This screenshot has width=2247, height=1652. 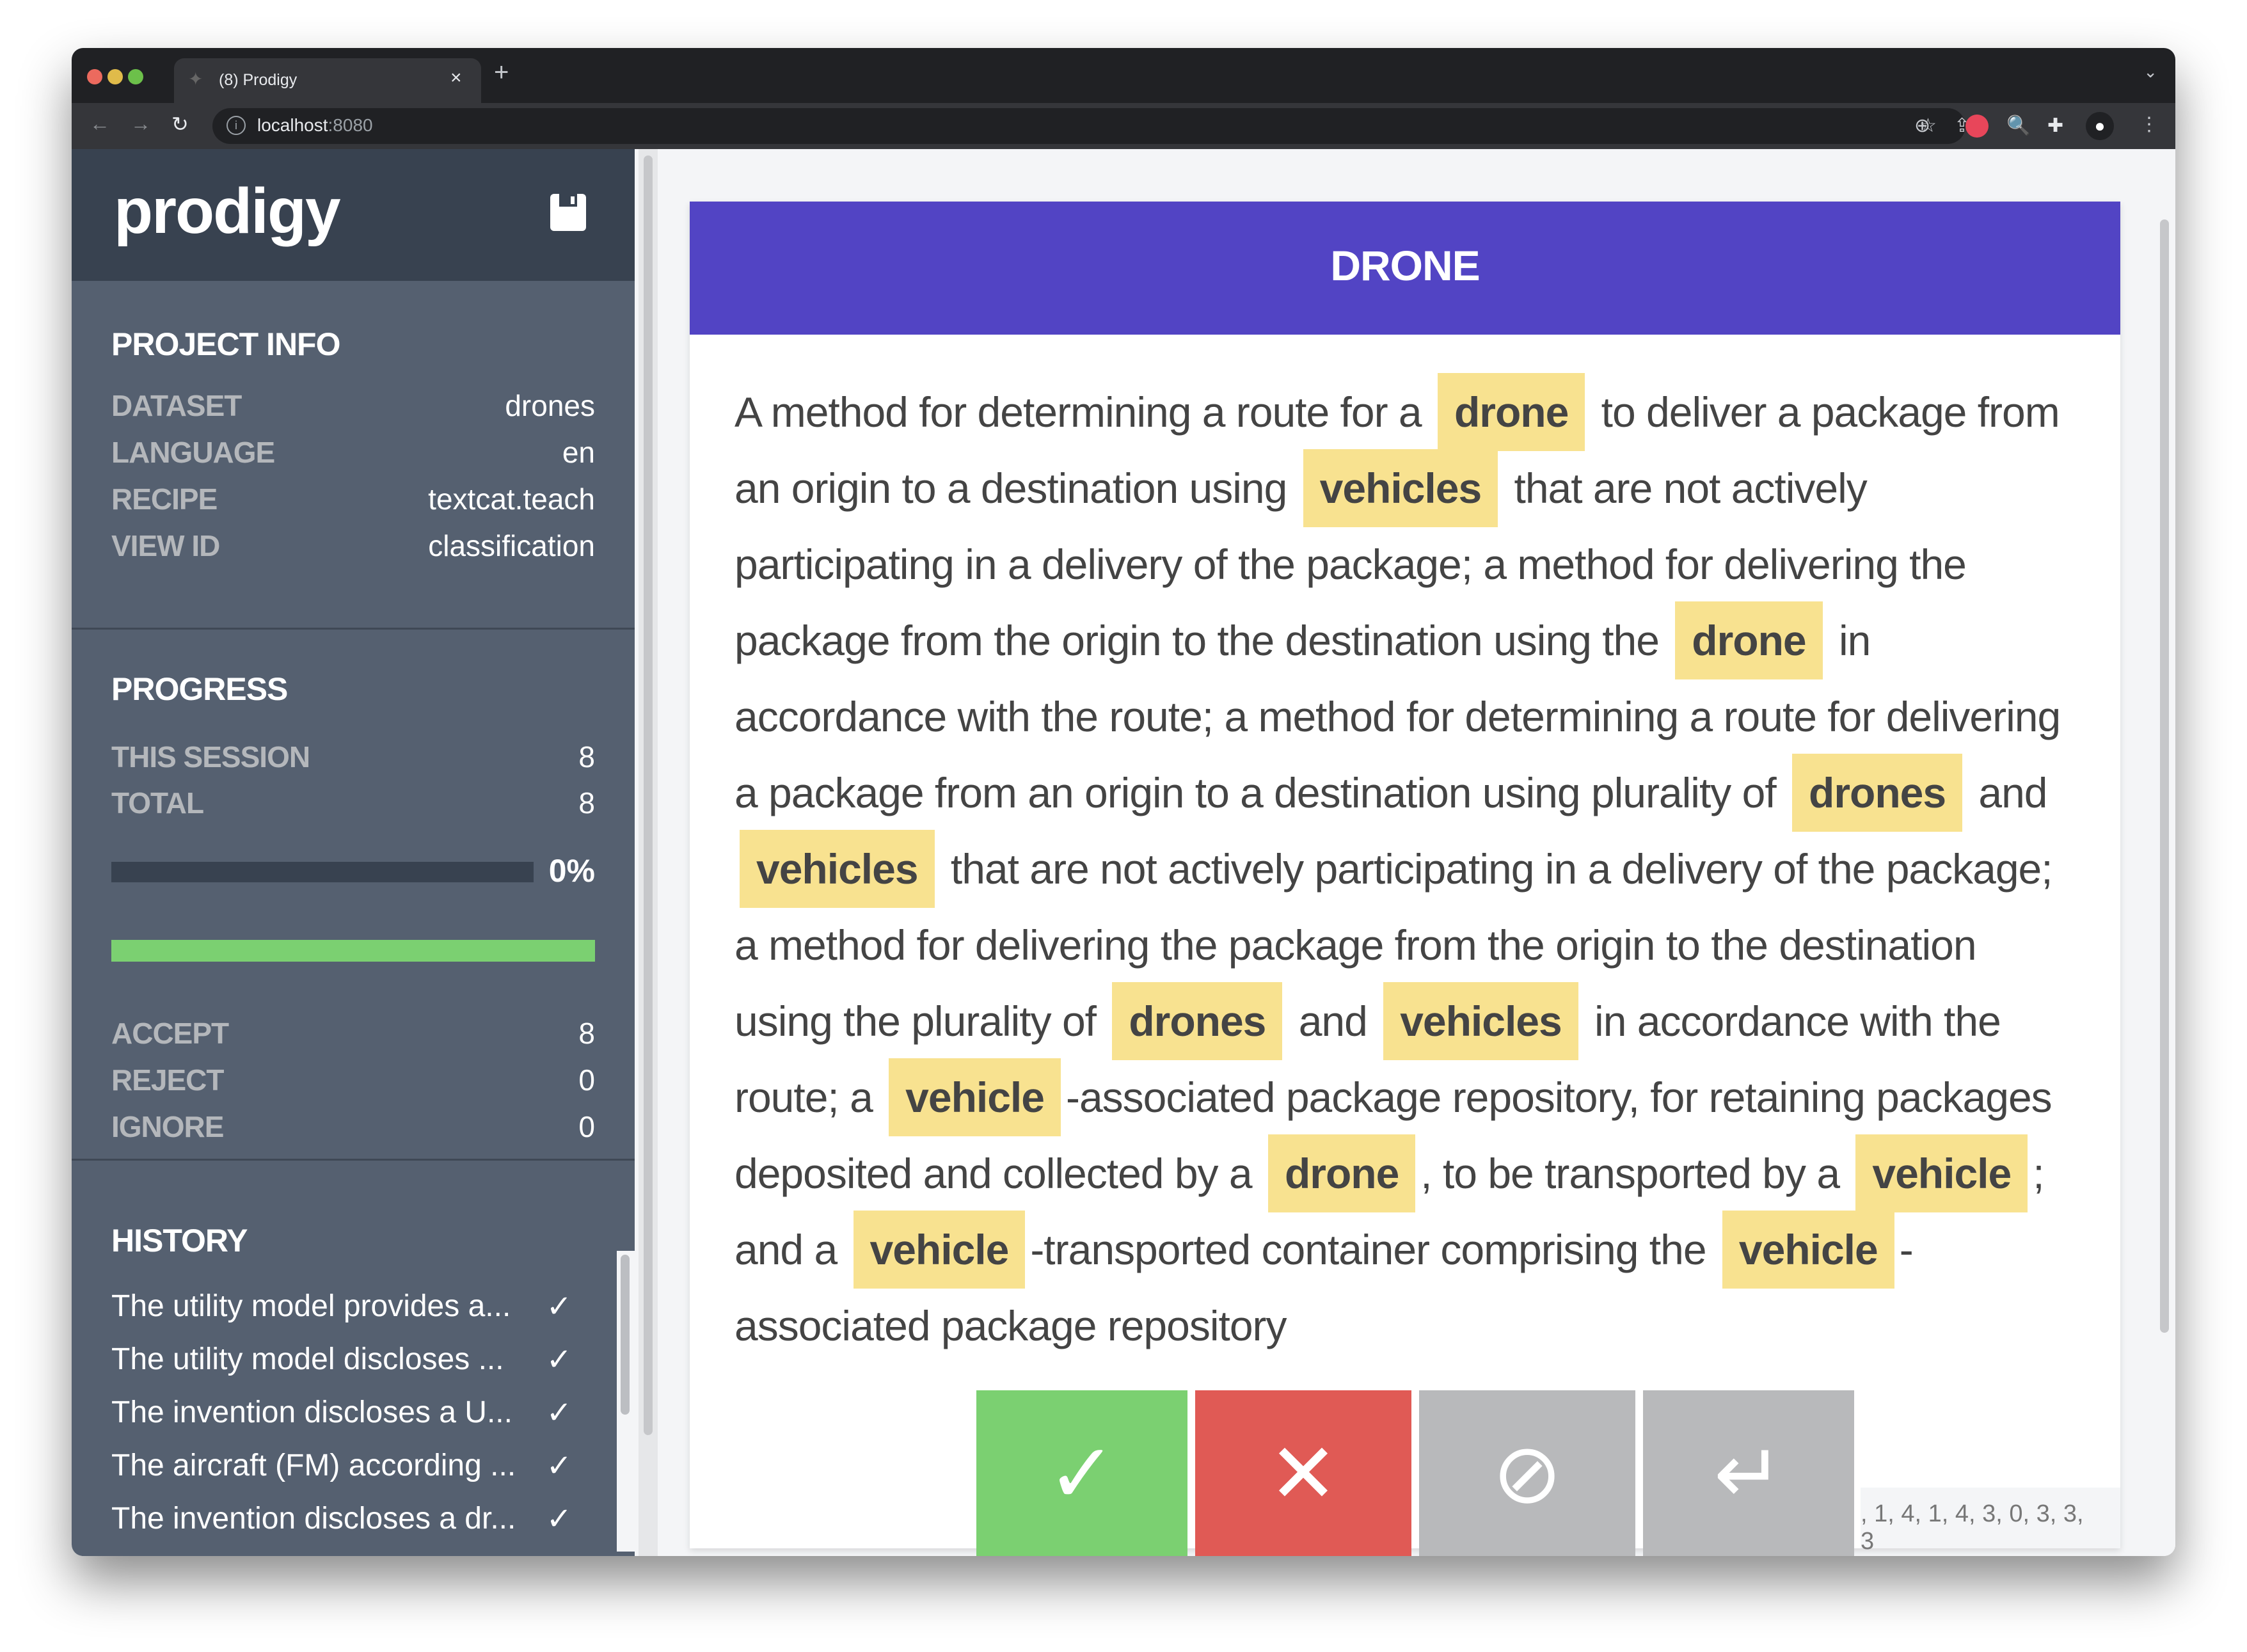 I want to click on info-row-language: LANGUAGE en, so click(x=353, y=454).